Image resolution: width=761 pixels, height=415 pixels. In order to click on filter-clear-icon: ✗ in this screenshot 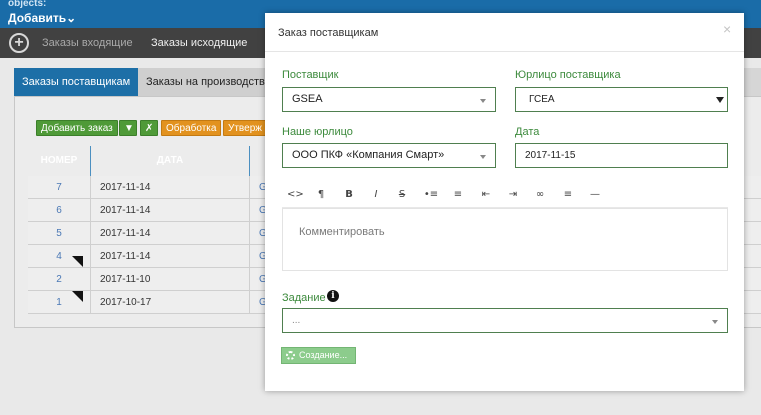, I will do `click(149, 128)`.